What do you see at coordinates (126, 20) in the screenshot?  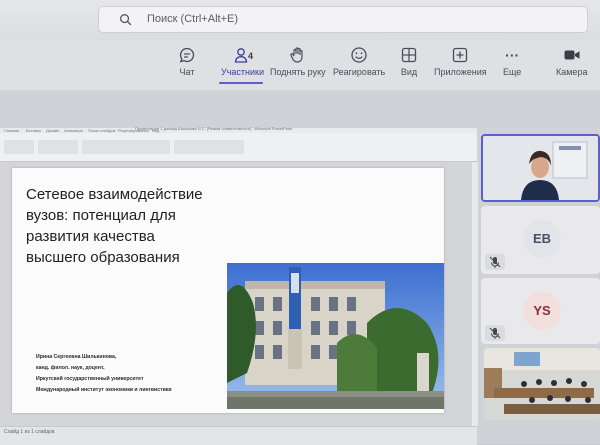 I see `search-icon` at bounding box center [126, 20].